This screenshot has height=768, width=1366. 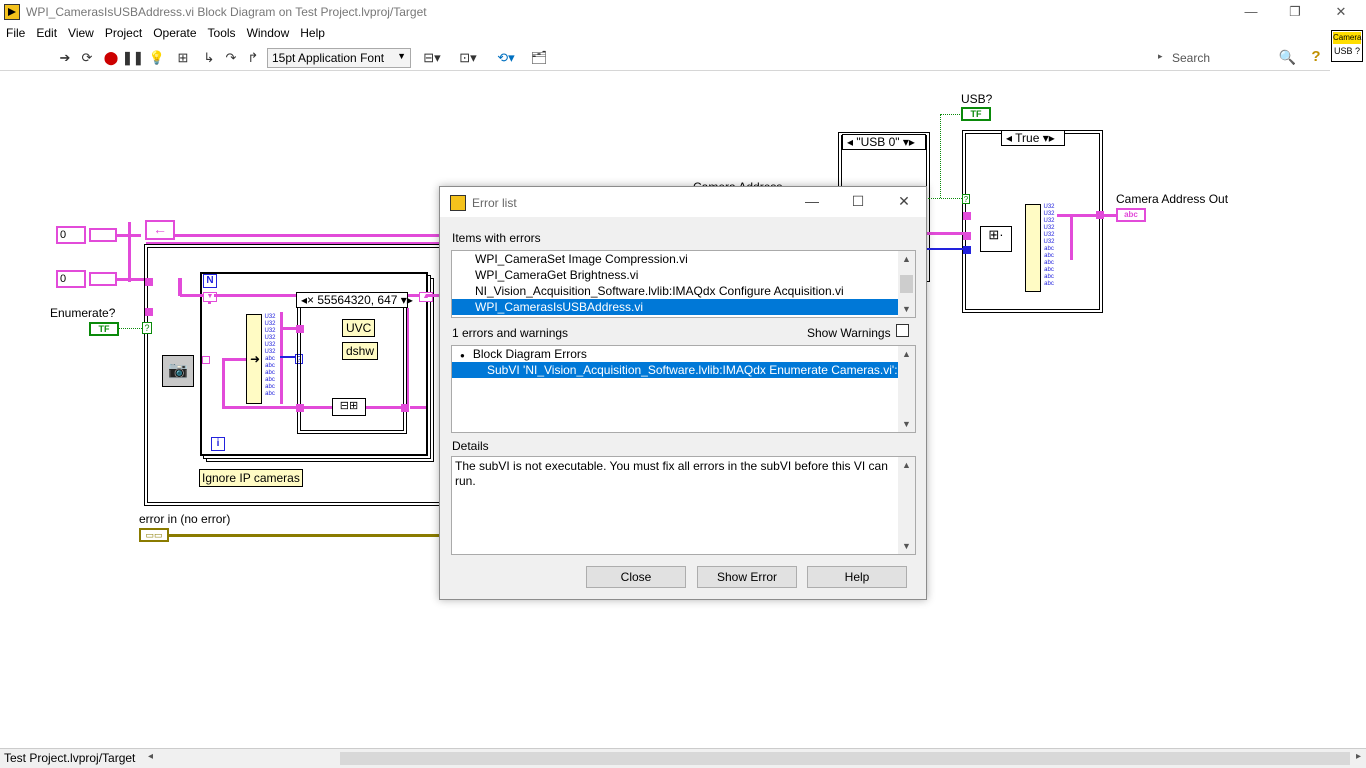 What do you see at coordinates (87, 58) in the screenshot?
I see `run-continuously-icon: ⟳` at bounding box center [87, 58].